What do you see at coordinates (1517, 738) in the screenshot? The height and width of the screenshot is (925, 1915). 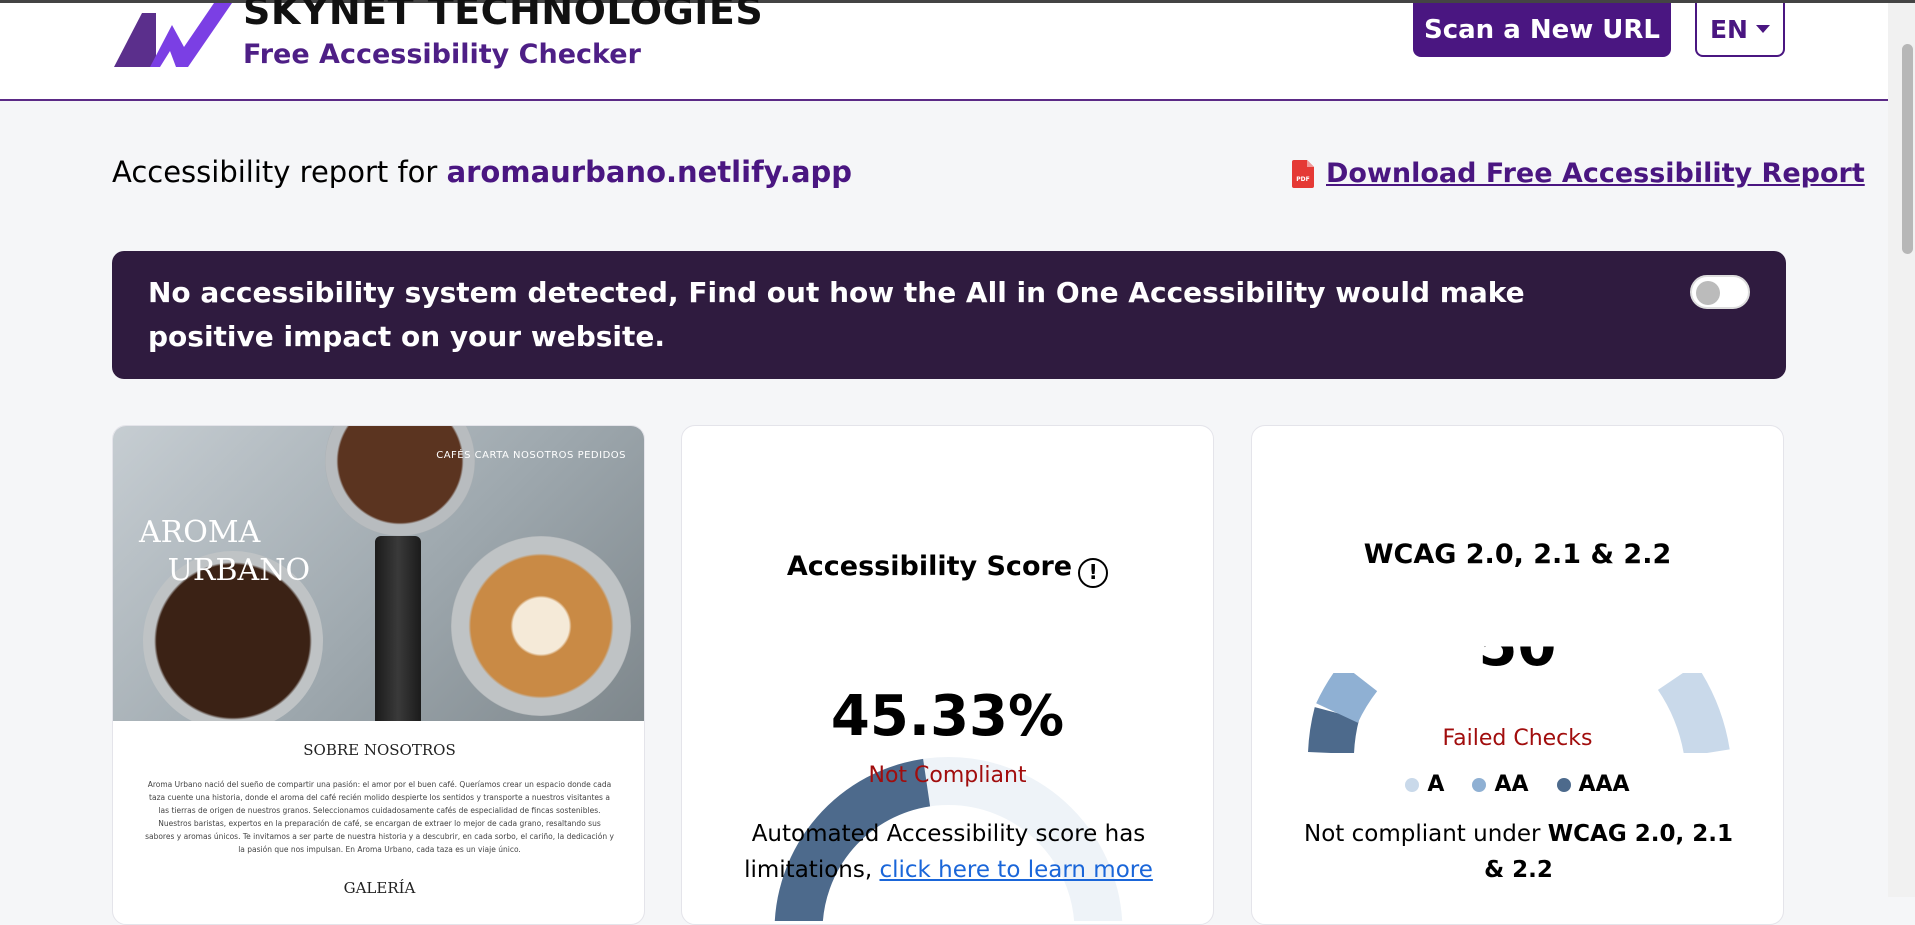 I see `failed-checks-label: Failed Checks` at bounding box center [1517, 738].